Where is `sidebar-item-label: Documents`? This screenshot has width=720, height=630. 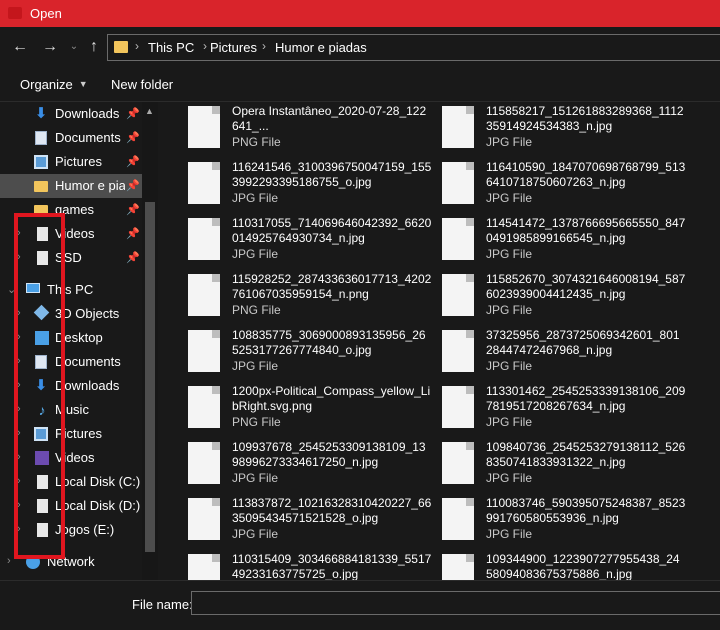
sidebar-item-label: Documents is located at coordinates (88, 137).